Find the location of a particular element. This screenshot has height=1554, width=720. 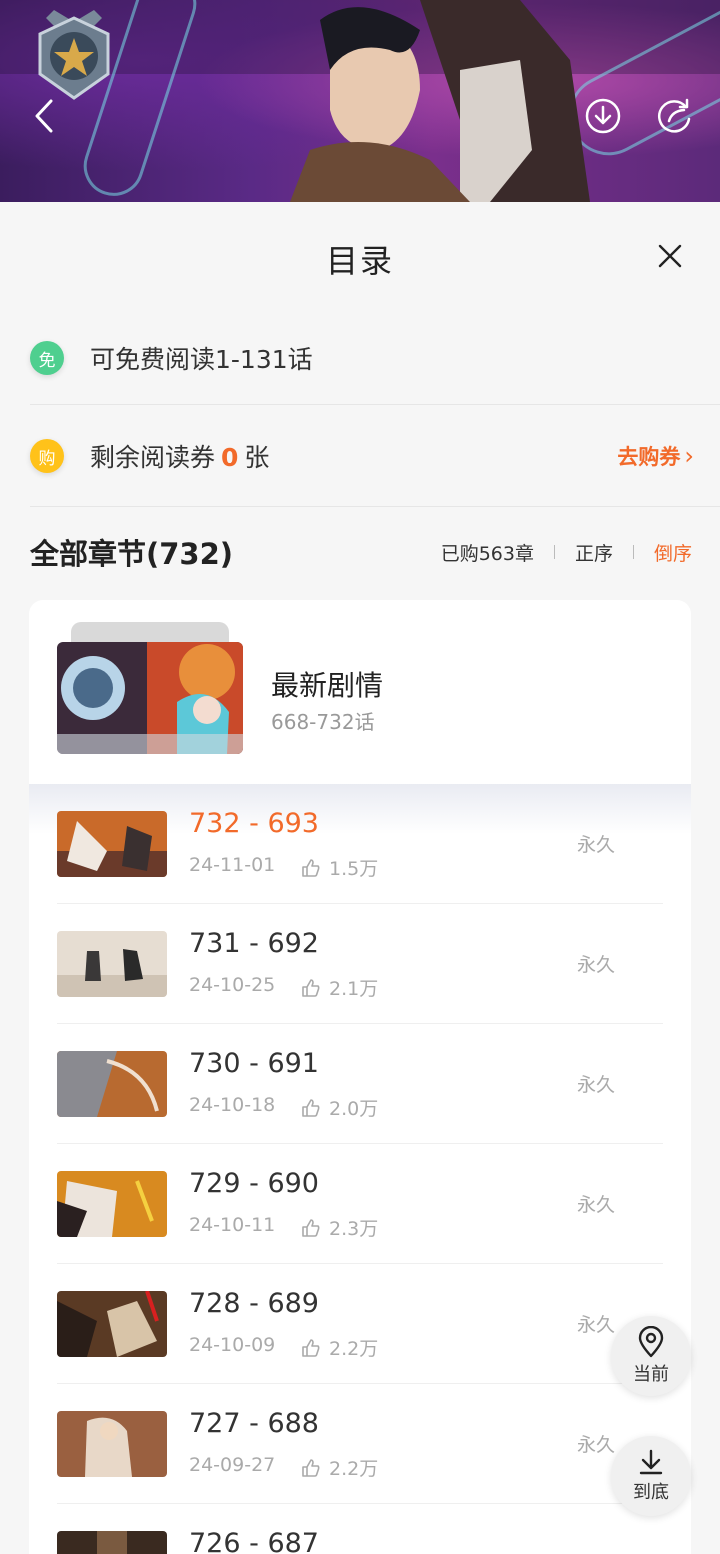

locate-current-label: 当前 is located at coordinates (651, 1374).